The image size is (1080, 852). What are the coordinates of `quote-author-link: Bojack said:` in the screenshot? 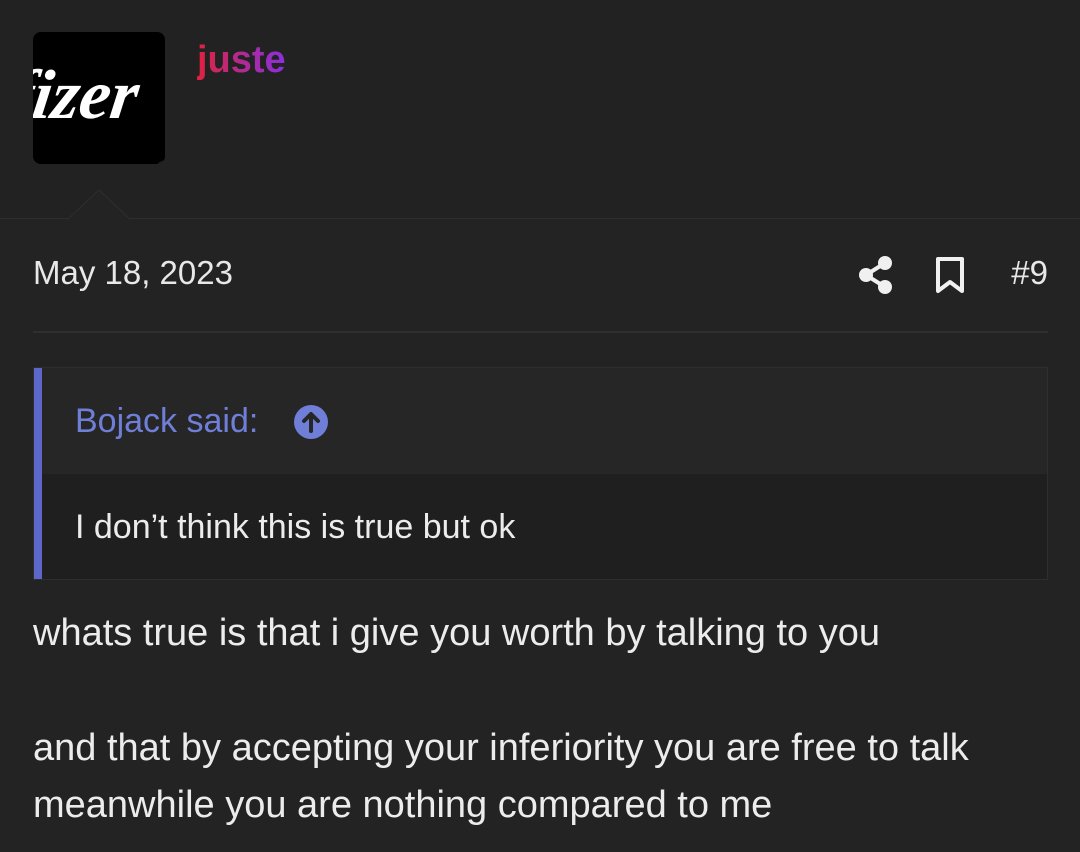 It's located at (166, 421).